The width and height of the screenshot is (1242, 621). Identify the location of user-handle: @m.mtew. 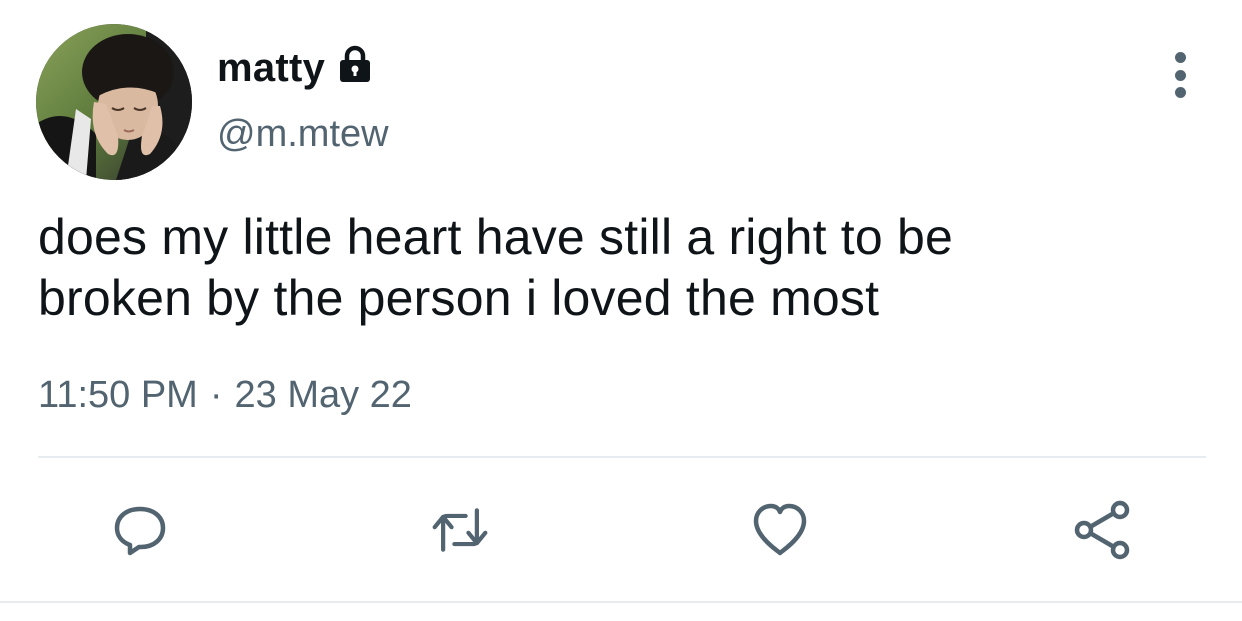
(303, 134).